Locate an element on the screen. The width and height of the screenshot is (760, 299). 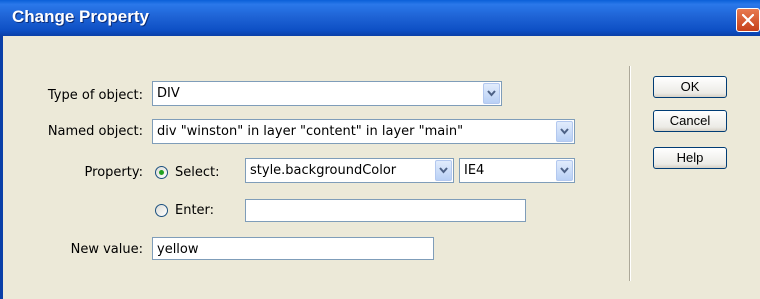
property-select-value: style.backgroundColor is located at coordinates (323, 170).